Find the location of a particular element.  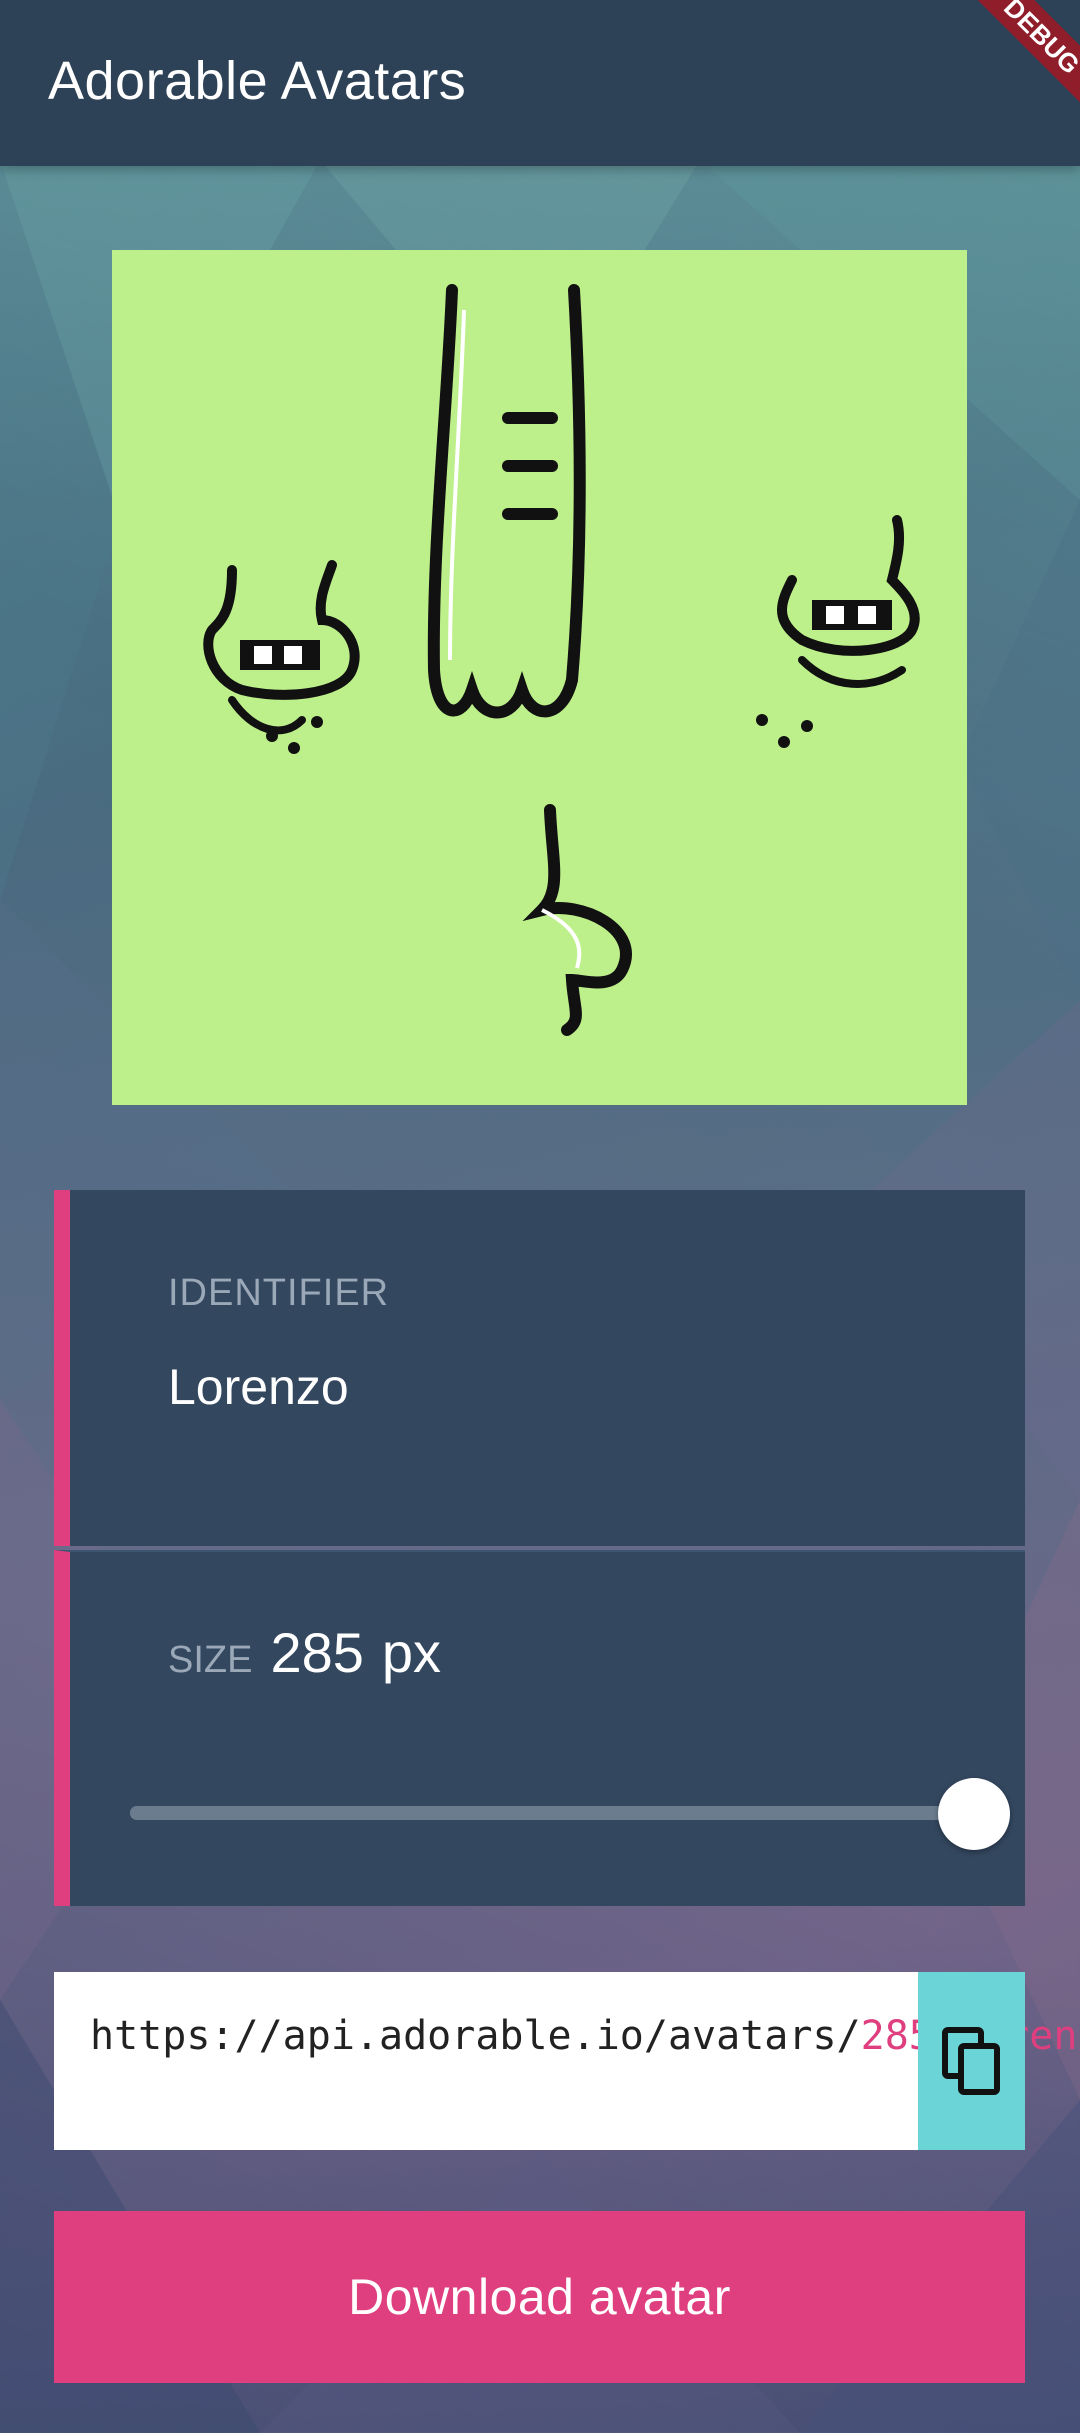

size-label: SIZE is located at coordinates (210, 1660).